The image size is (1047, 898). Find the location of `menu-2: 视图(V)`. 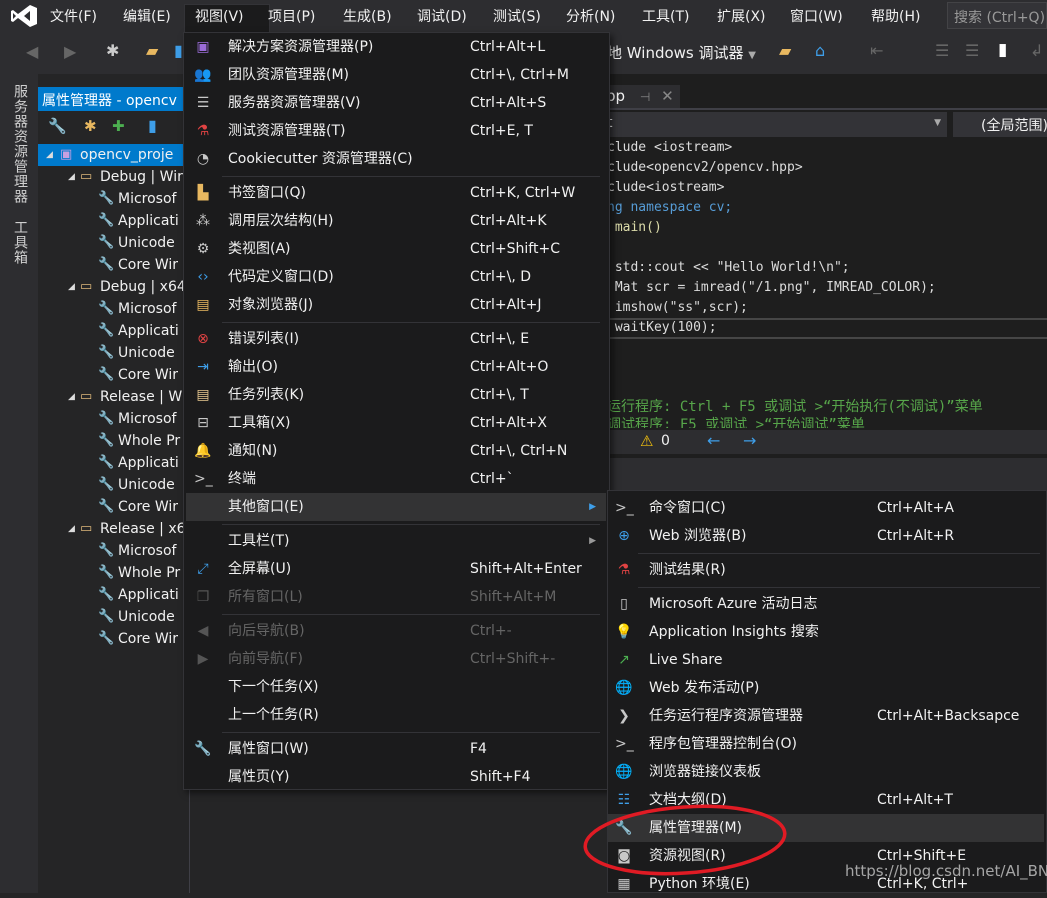

menu-2: 视图(V) is located at coordinates (219, 16).